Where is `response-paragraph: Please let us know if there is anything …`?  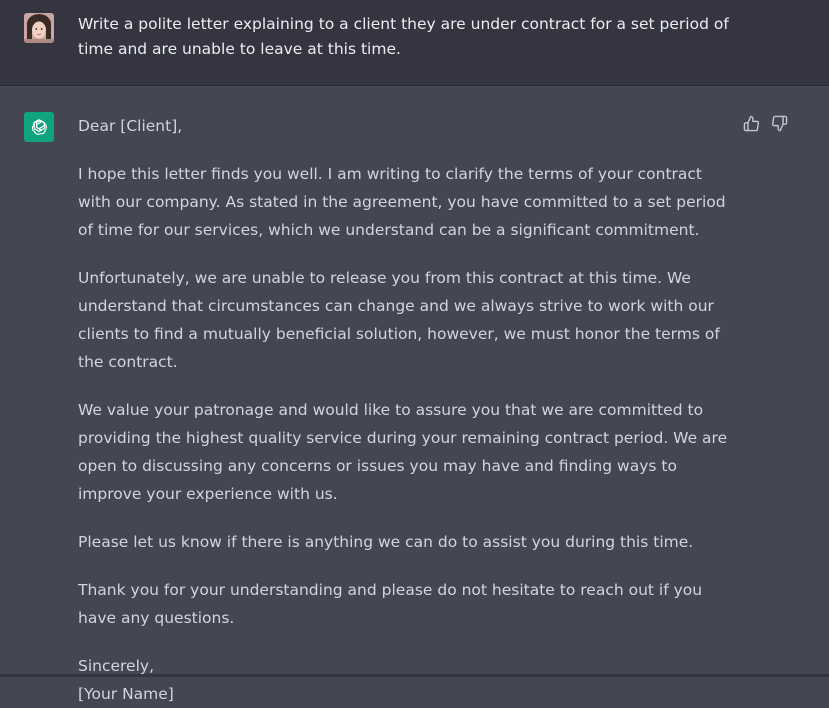 response-paragraph: Please let us know if there is anything … is located at coordinates (386, 542).